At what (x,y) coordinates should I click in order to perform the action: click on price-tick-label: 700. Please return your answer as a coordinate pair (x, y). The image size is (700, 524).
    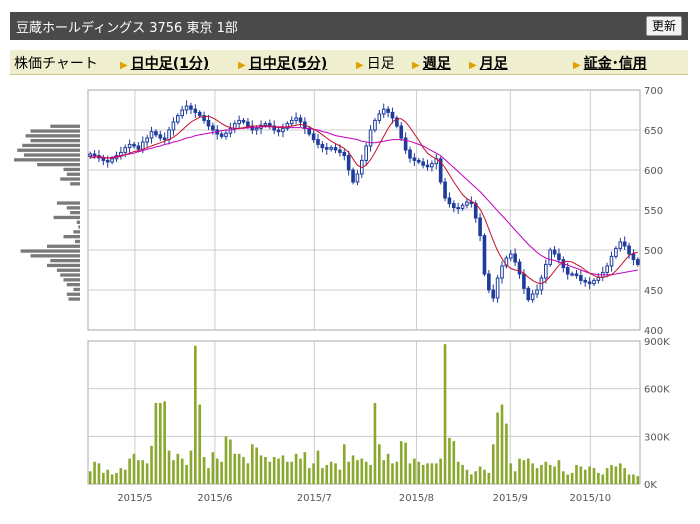
    Looking at the image, I should click on (653, 91).